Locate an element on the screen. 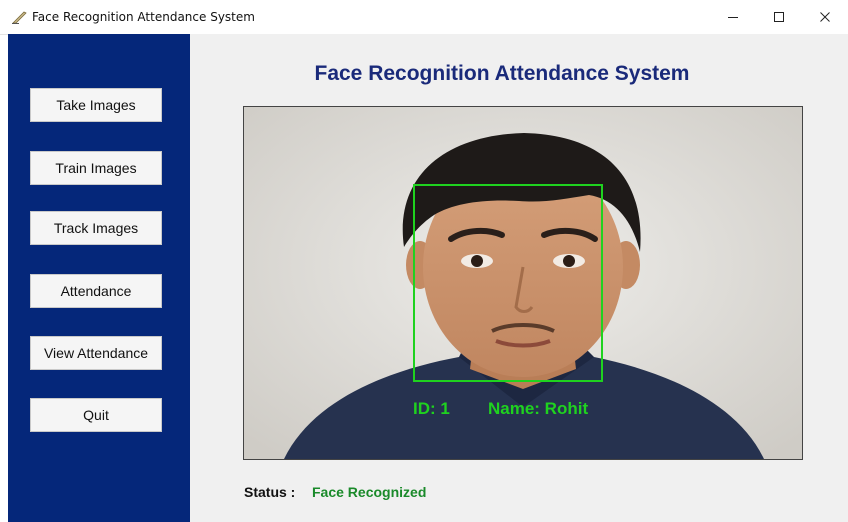 The width and height of the screenshot is (848, 522). view-attendance-button: View Attendance is located at coordinates (96, 353).